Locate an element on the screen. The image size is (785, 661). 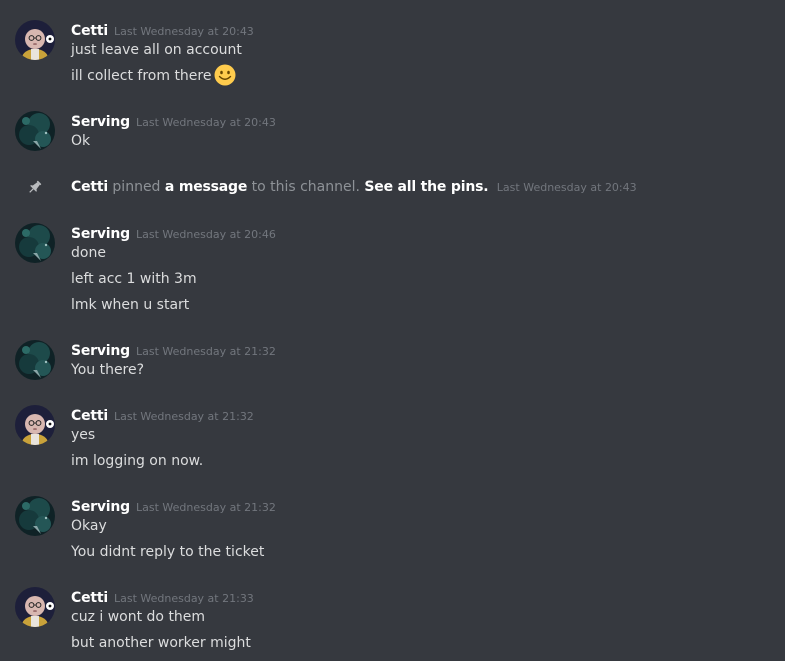
see-all-pins-link: See all the pins. is located at coordinates (426, 187).